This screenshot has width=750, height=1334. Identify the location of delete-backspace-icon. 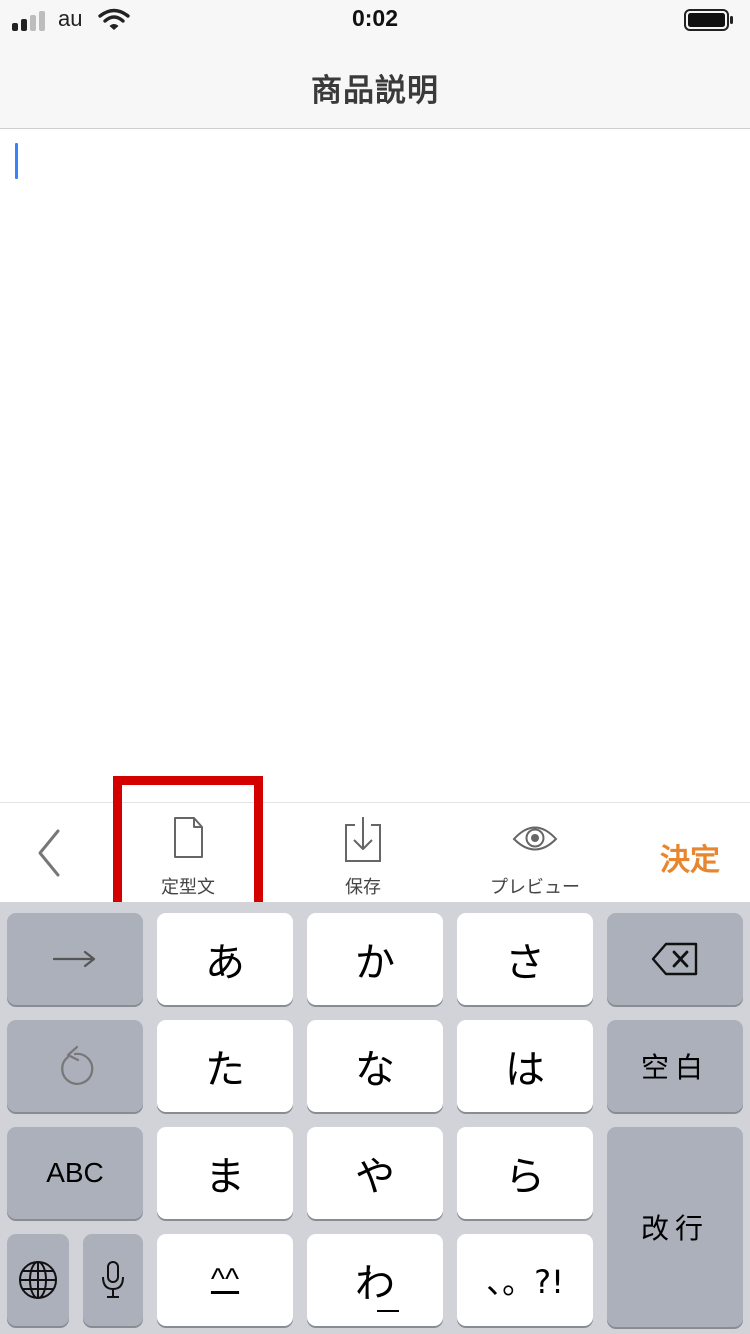
(674, 959).